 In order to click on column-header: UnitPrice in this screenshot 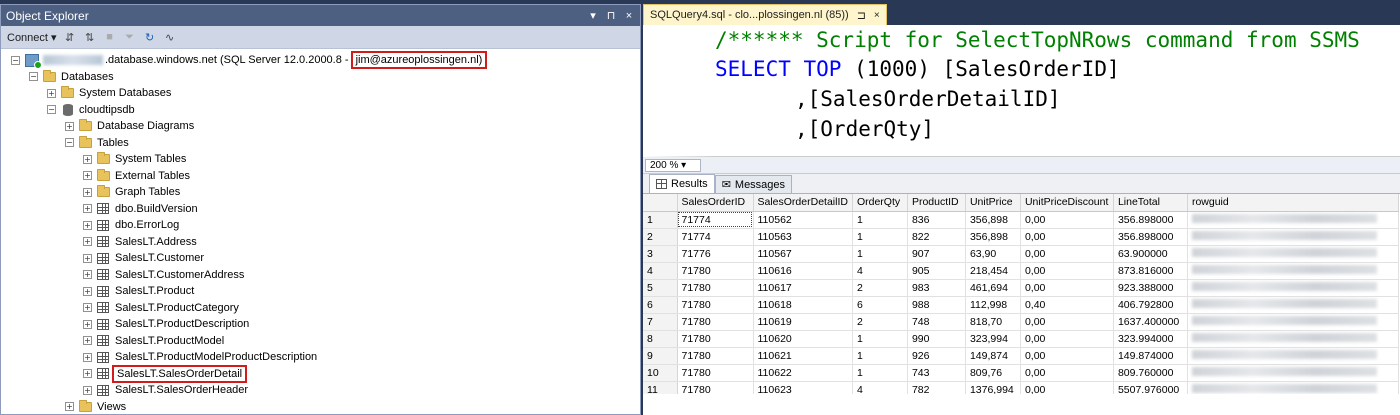, I will do `click(993, 203)`.